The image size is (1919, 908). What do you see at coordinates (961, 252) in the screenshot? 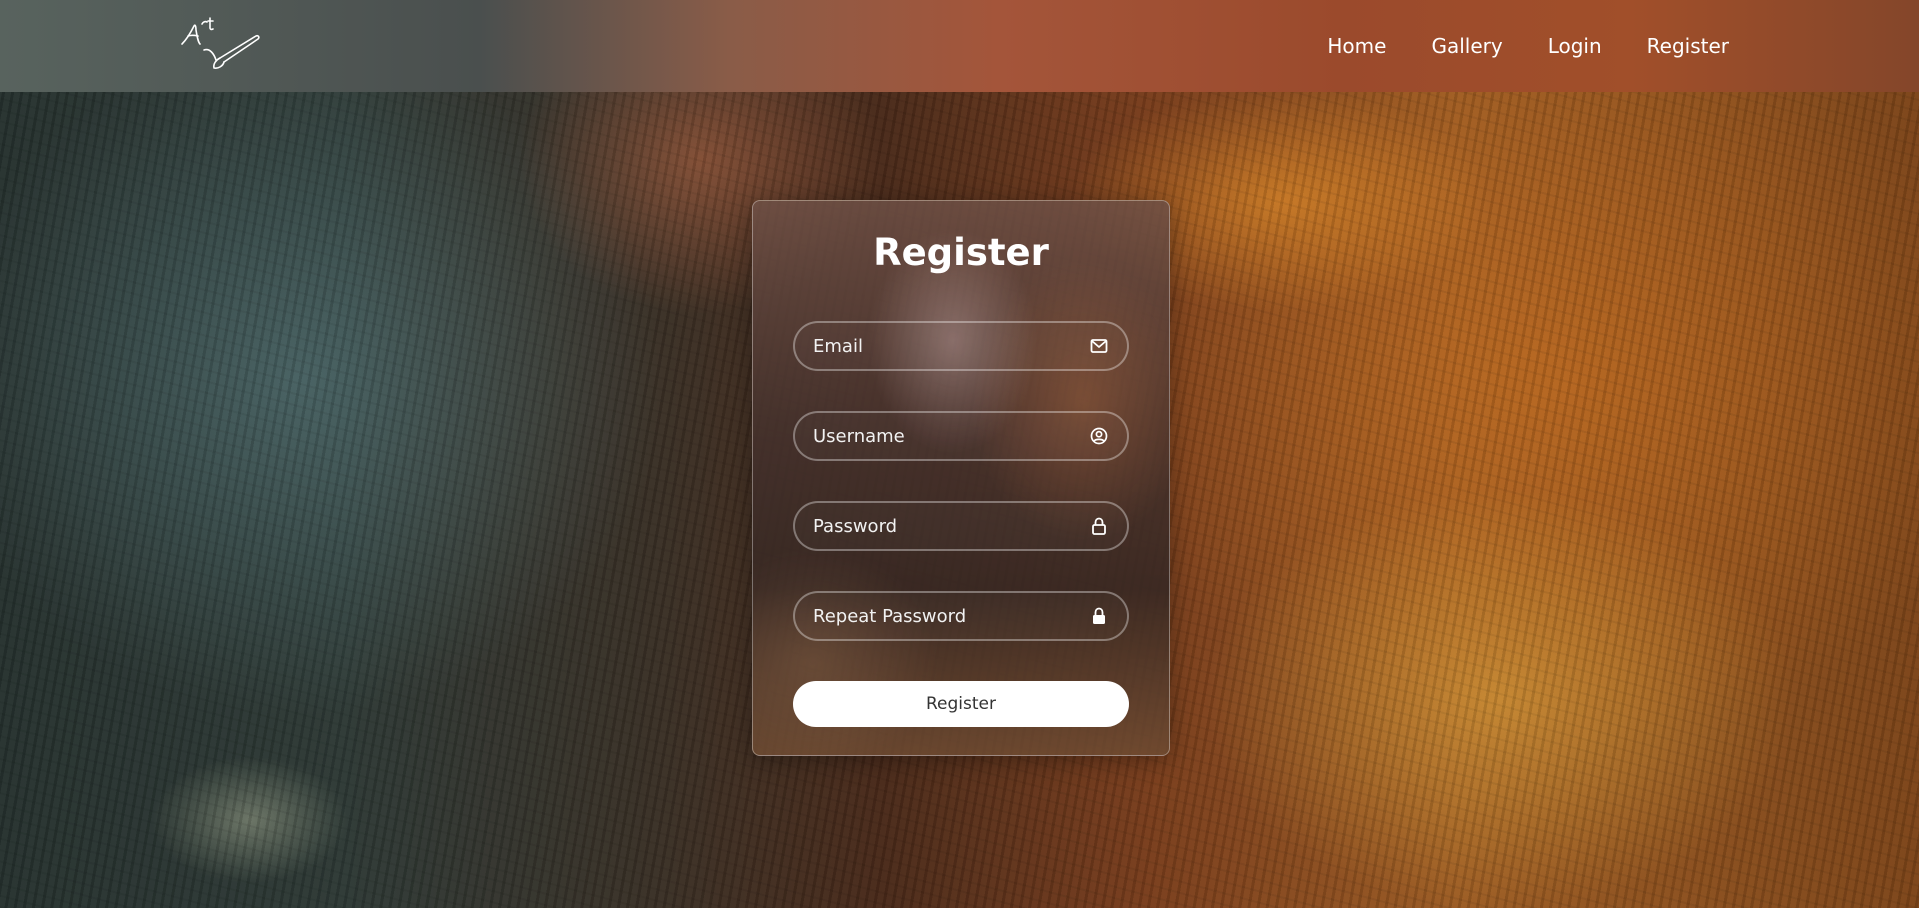
I see `register-title: Register` at bounding box center [961, 252].